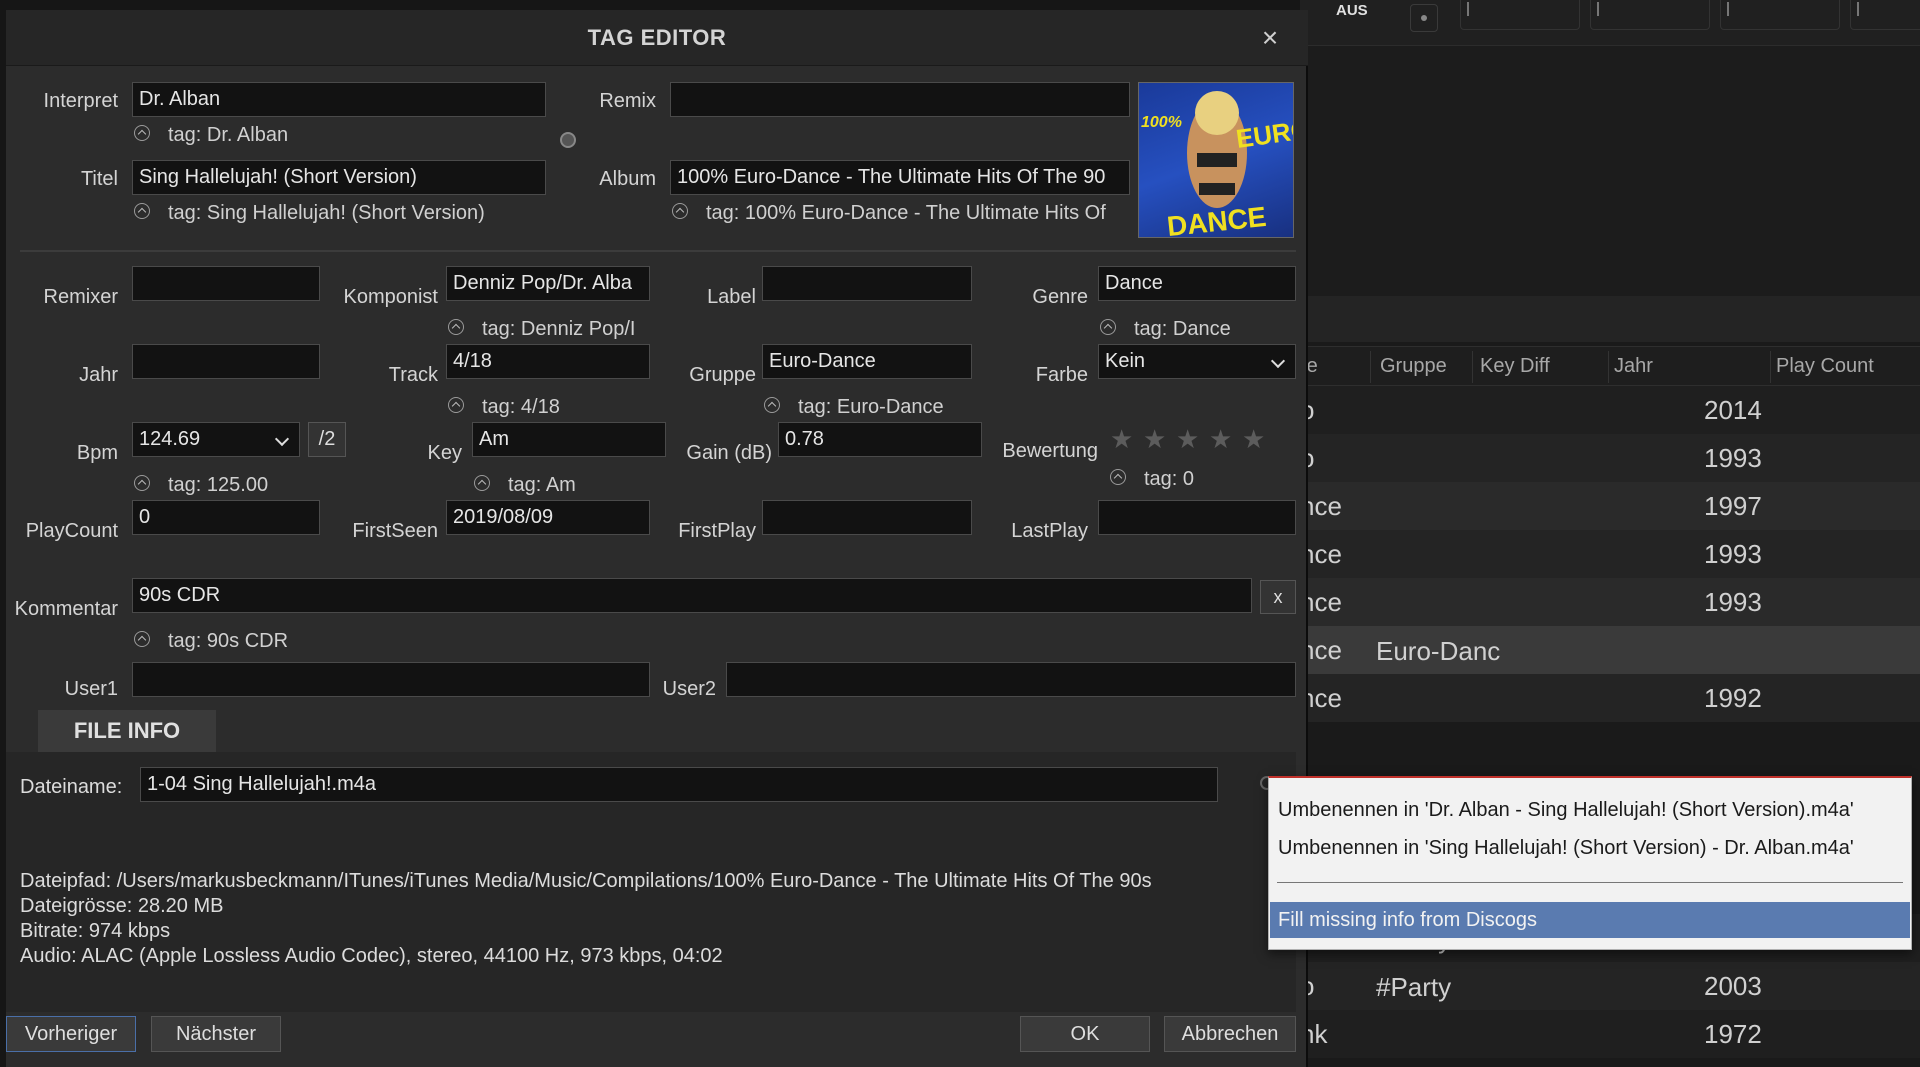 This screenshot has height=1067, width=1920. Describe the element at coordinates (1733, 506) in the screenshot. I see `table-cell: 1997` at that location.